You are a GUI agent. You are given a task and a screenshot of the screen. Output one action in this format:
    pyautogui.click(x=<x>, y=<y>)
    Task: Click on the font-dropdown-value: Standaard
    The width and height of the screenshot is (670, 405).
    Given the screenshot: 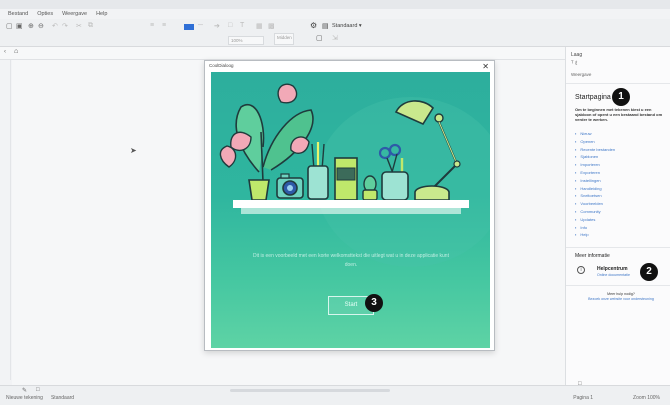 What is the action you would take?
    pyautogui.click(x=345, y=26)
    